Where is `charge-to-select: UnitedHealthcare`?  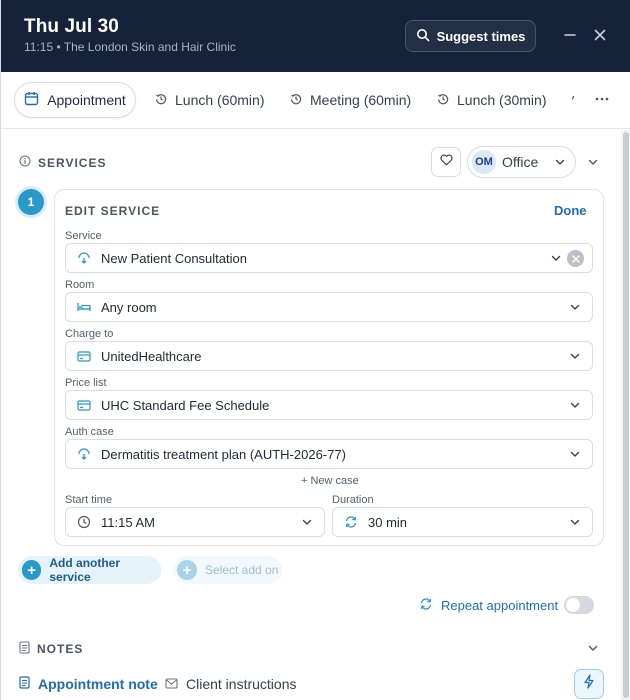
charge-to-select: UnitedHealthcare is located at coordinates (329, 356).